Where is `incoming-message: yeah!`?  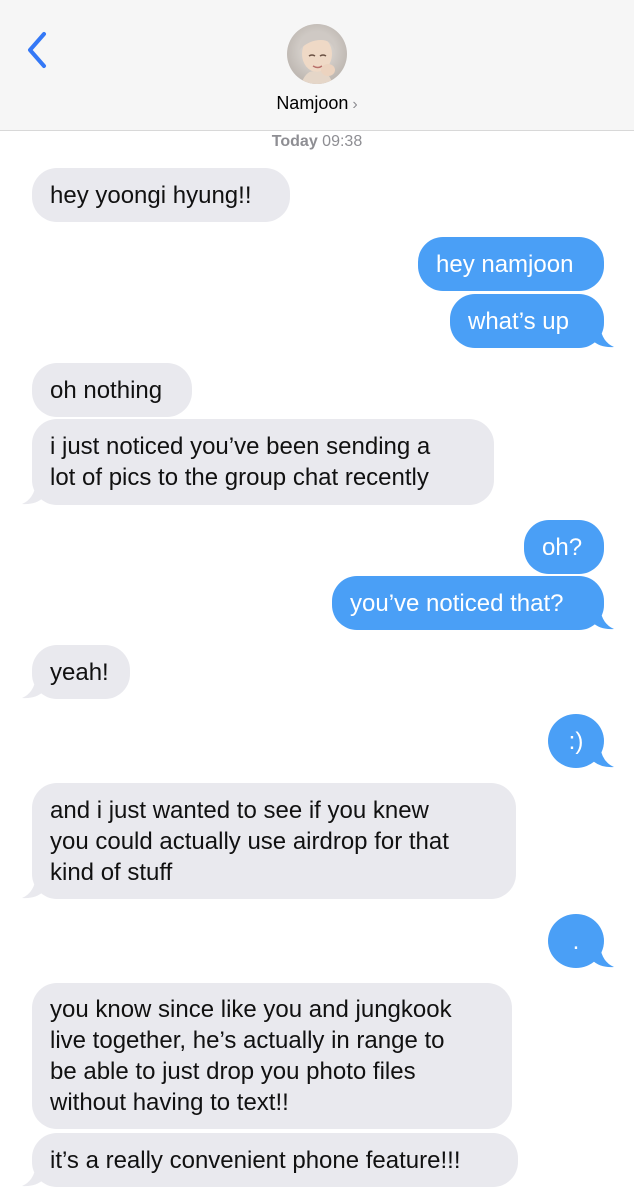
incoming-message: yeah! is located at coordinates (81, 672).